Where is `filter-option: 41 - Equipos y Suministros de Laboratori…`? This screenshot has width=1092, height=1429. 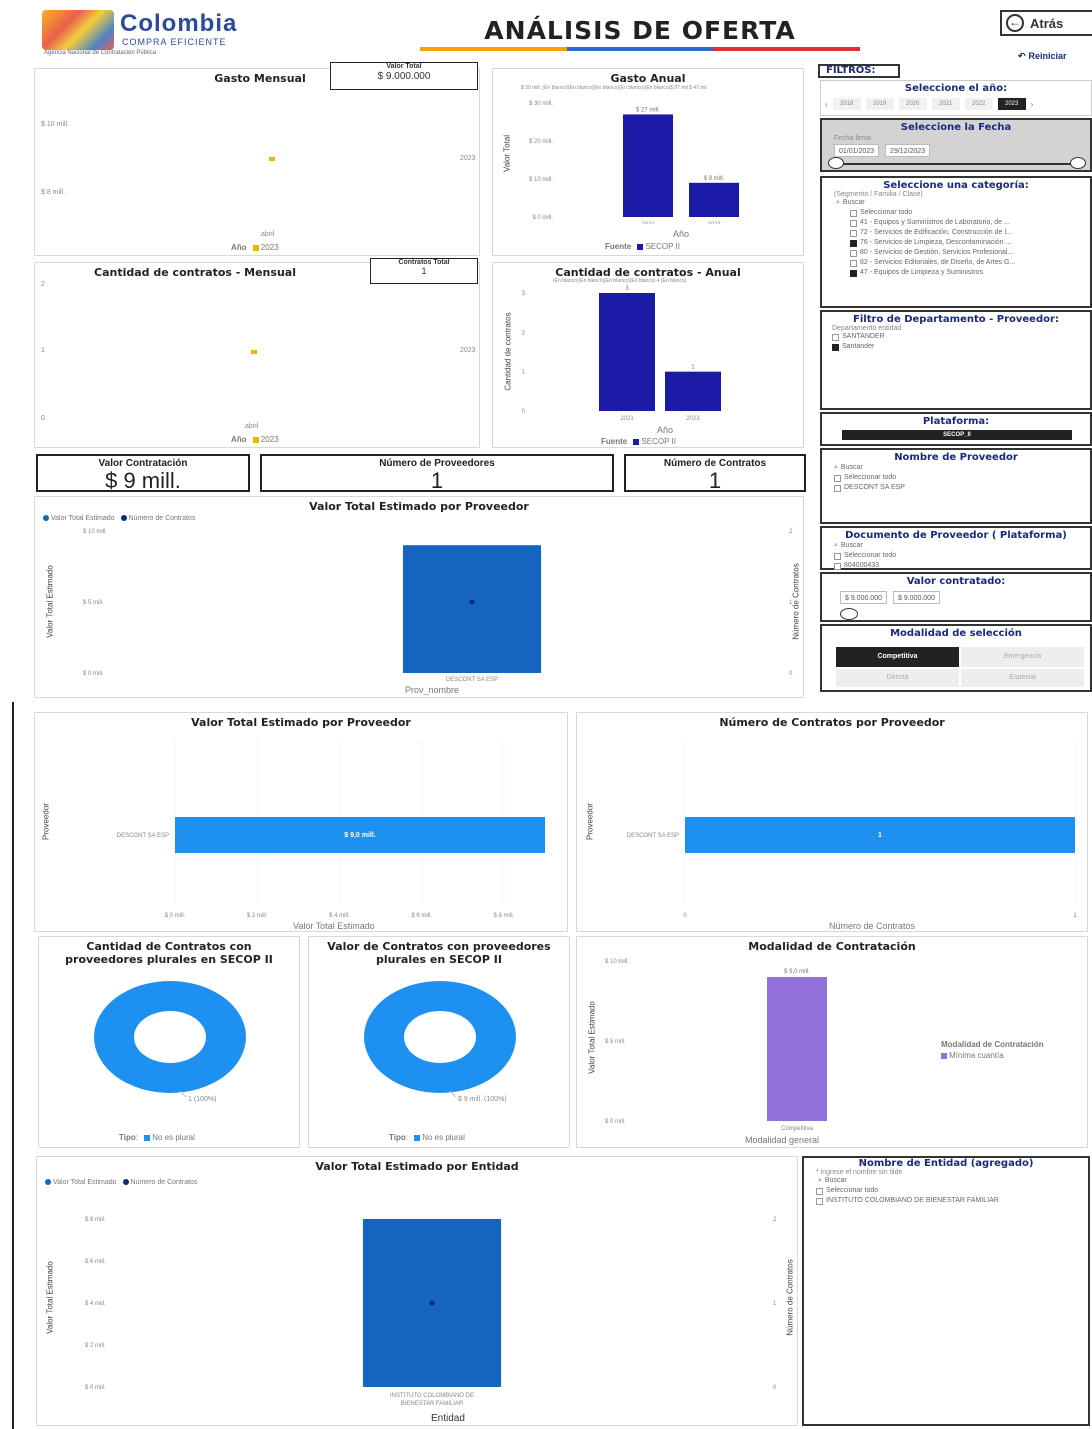
filter-option: 41 - Equipos y Suministros de Laboratori… is located at coordinates (970, 223).